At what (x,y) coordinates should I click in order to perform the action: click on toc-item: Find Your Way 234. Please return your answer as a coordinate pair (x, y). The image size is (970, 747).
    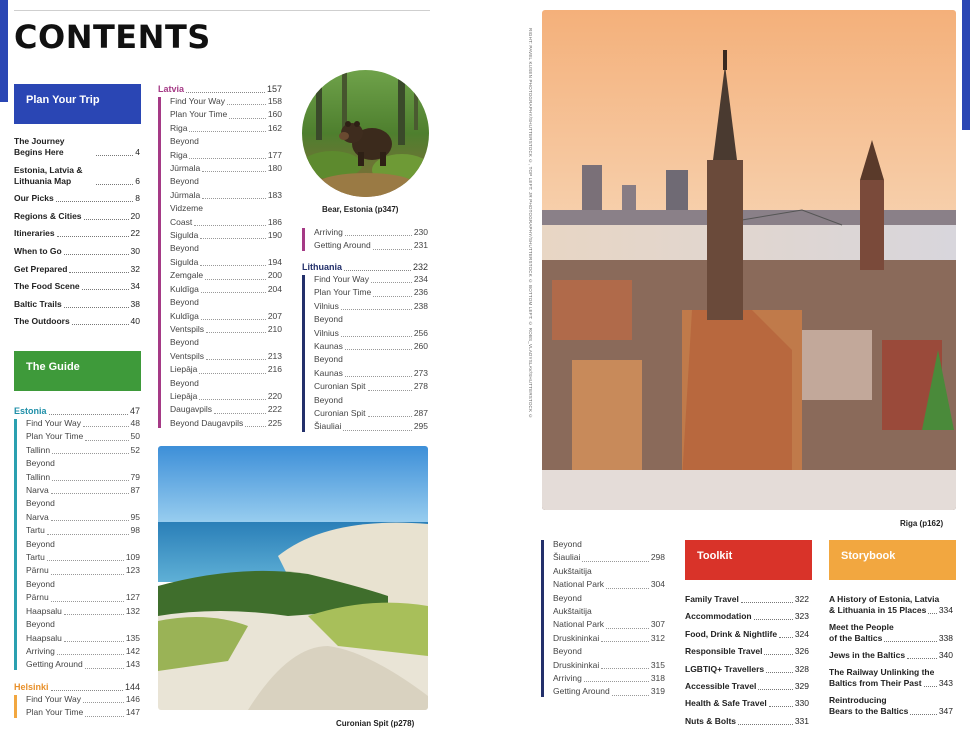
    Looking at the image, I should click on (371, 279).